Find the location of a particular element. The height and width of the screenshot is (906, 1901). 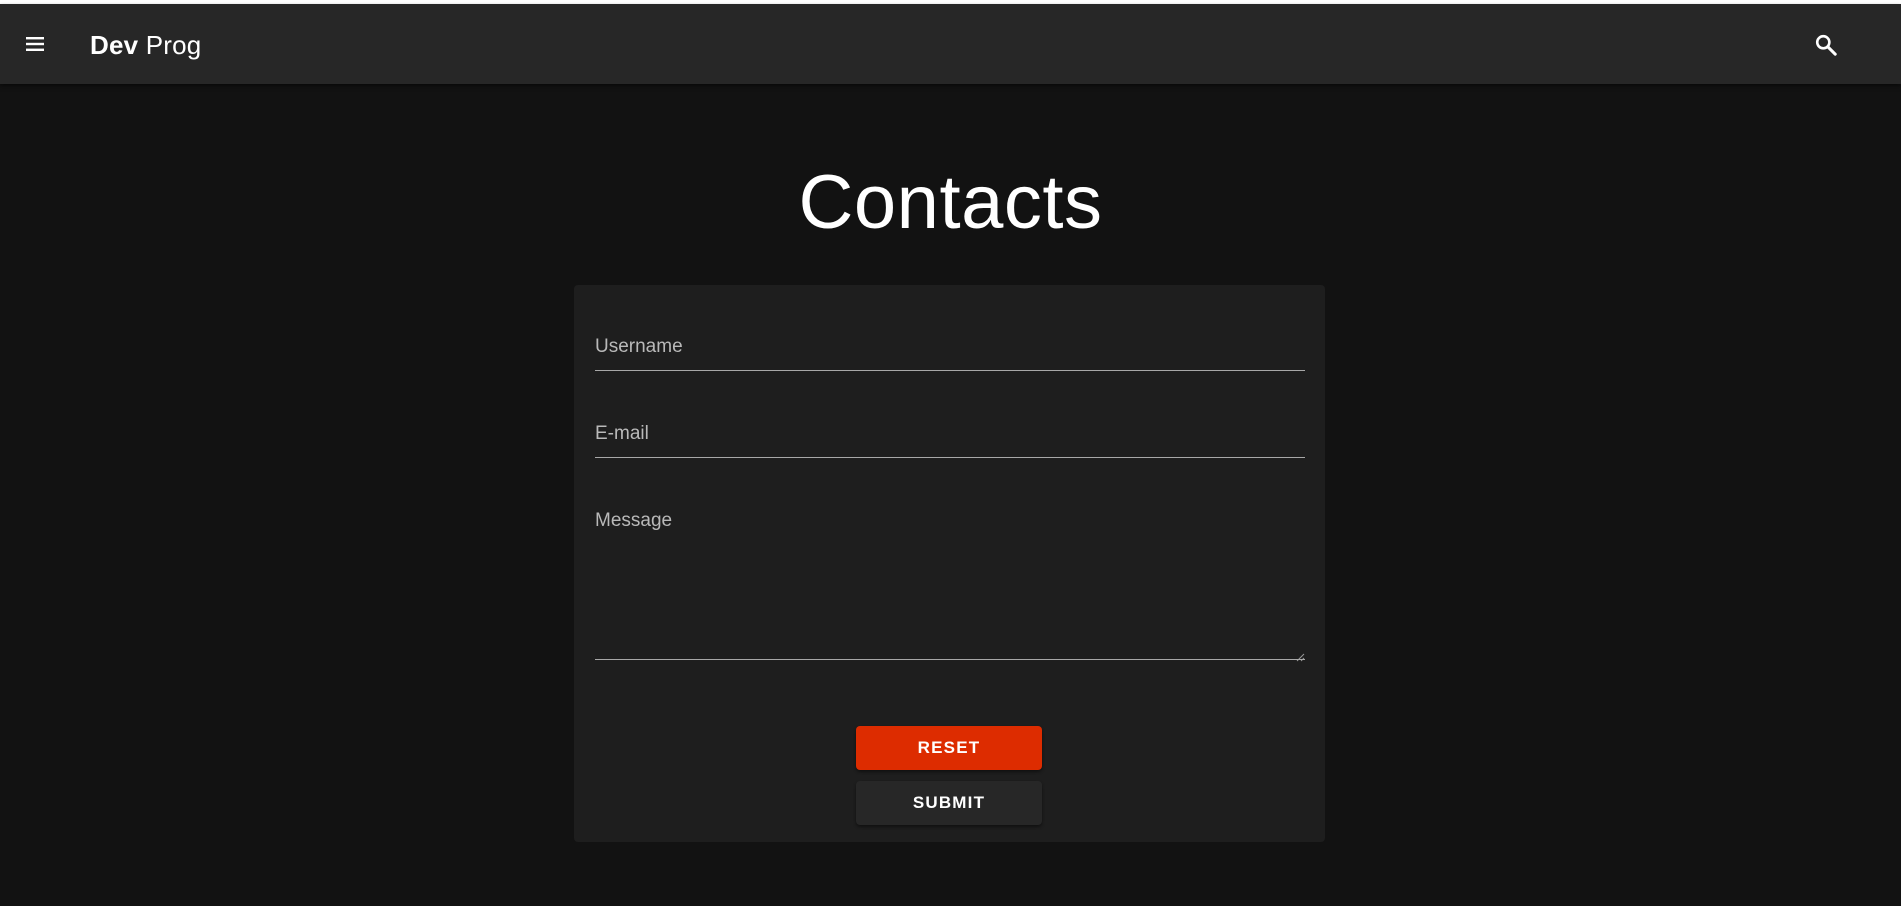

message-field: Message is located at coordinates (950, 581).